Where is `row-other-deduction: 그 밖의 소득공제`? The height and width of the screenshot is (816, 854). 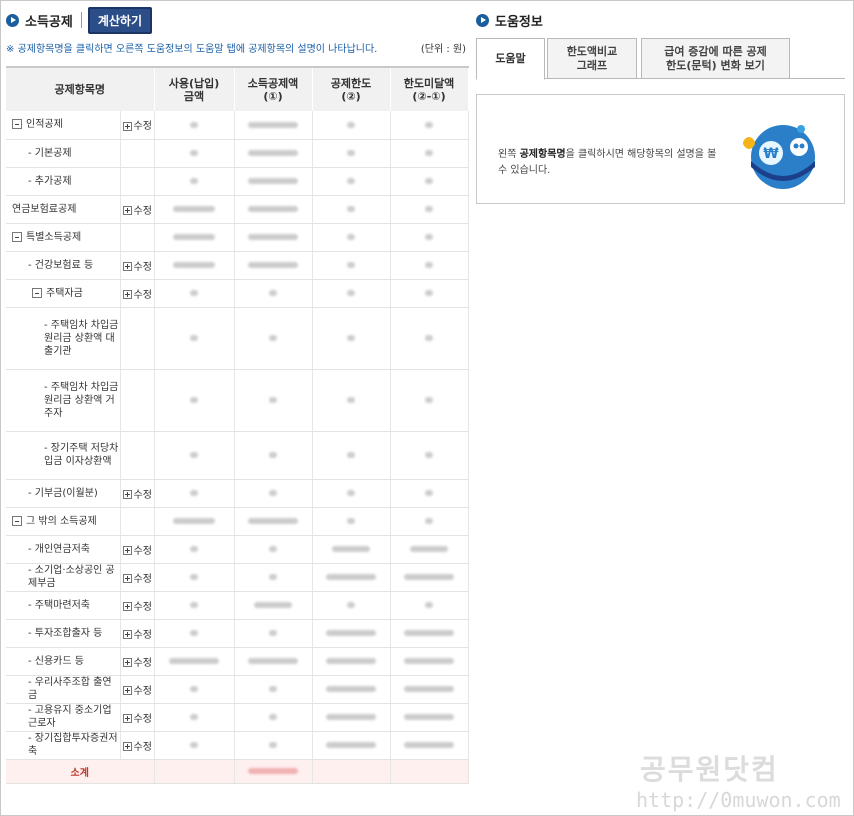 row-other-deduction: 그 밖의 소득공제 is located at coordinates (63, 521).